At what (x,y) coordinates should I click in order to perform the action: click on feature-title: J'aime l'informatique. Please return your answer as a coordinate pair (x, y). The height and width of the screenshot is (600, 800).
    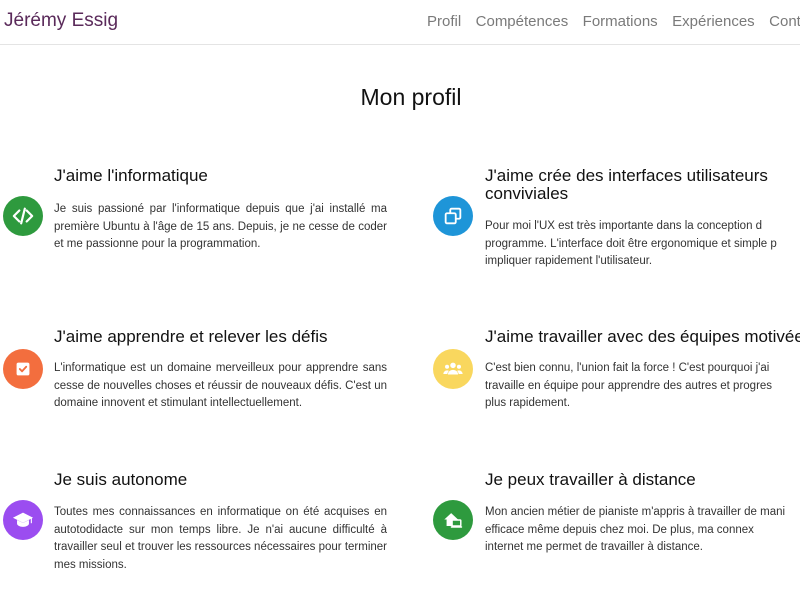
    Looking at the image, I should click on (131, 175).